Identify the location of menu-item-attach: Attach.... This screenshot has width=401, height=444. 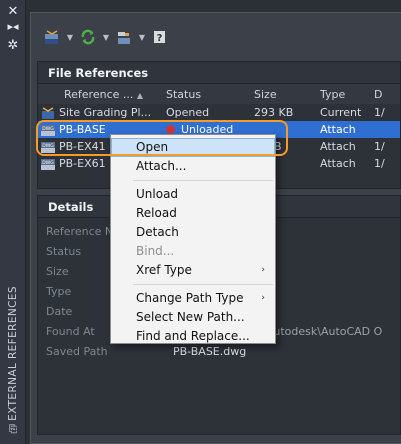
(193, 166).